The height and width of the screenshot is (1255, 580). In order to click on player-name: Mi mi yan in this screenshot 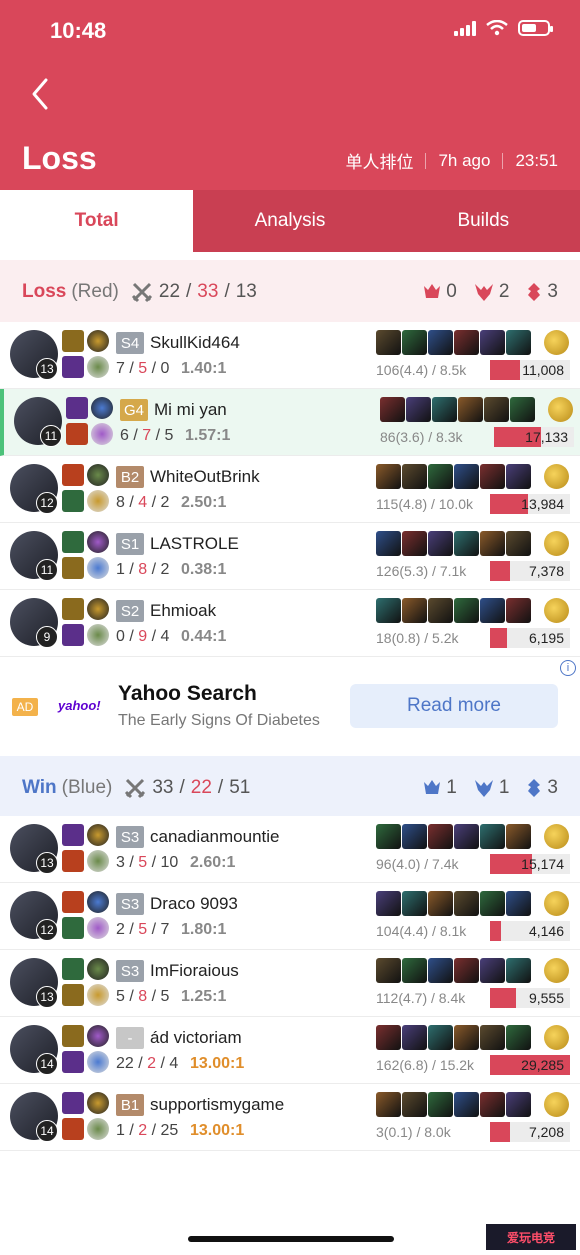, I will do `click(190, 410)`.